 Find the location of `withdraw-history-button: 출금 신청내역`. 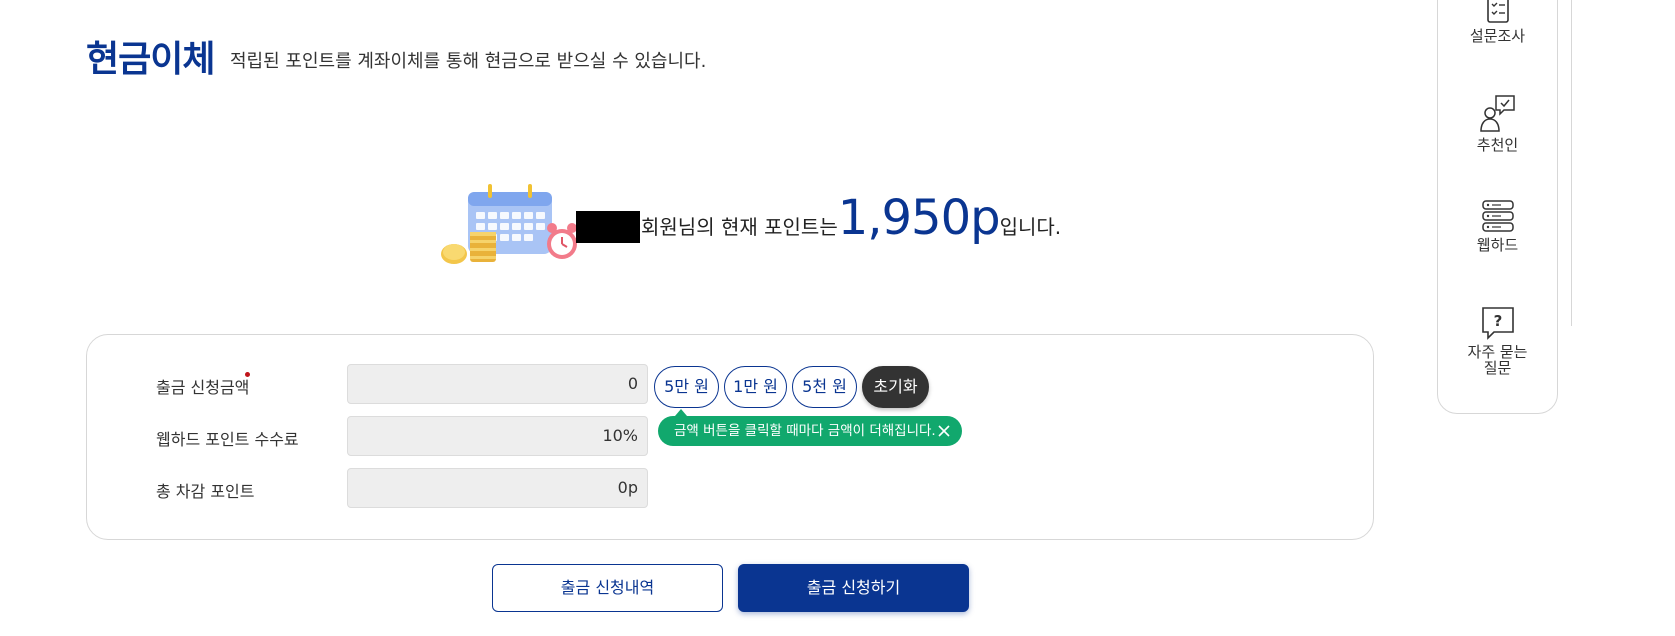

withdraw-history-button: 출금 신청내역 is located at coordinates (607, 588).